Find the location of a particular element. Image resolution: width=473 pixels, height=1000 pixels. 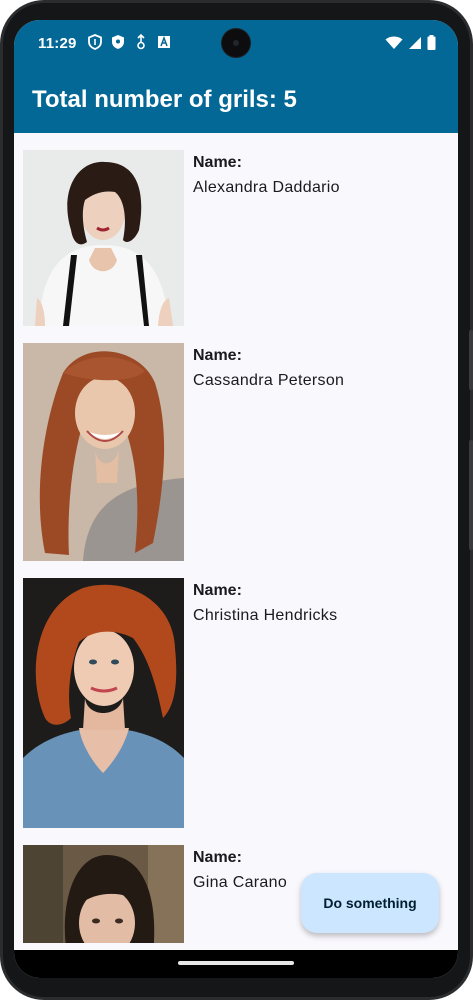

usb-debug-icon is located at coordinates (141, 41).